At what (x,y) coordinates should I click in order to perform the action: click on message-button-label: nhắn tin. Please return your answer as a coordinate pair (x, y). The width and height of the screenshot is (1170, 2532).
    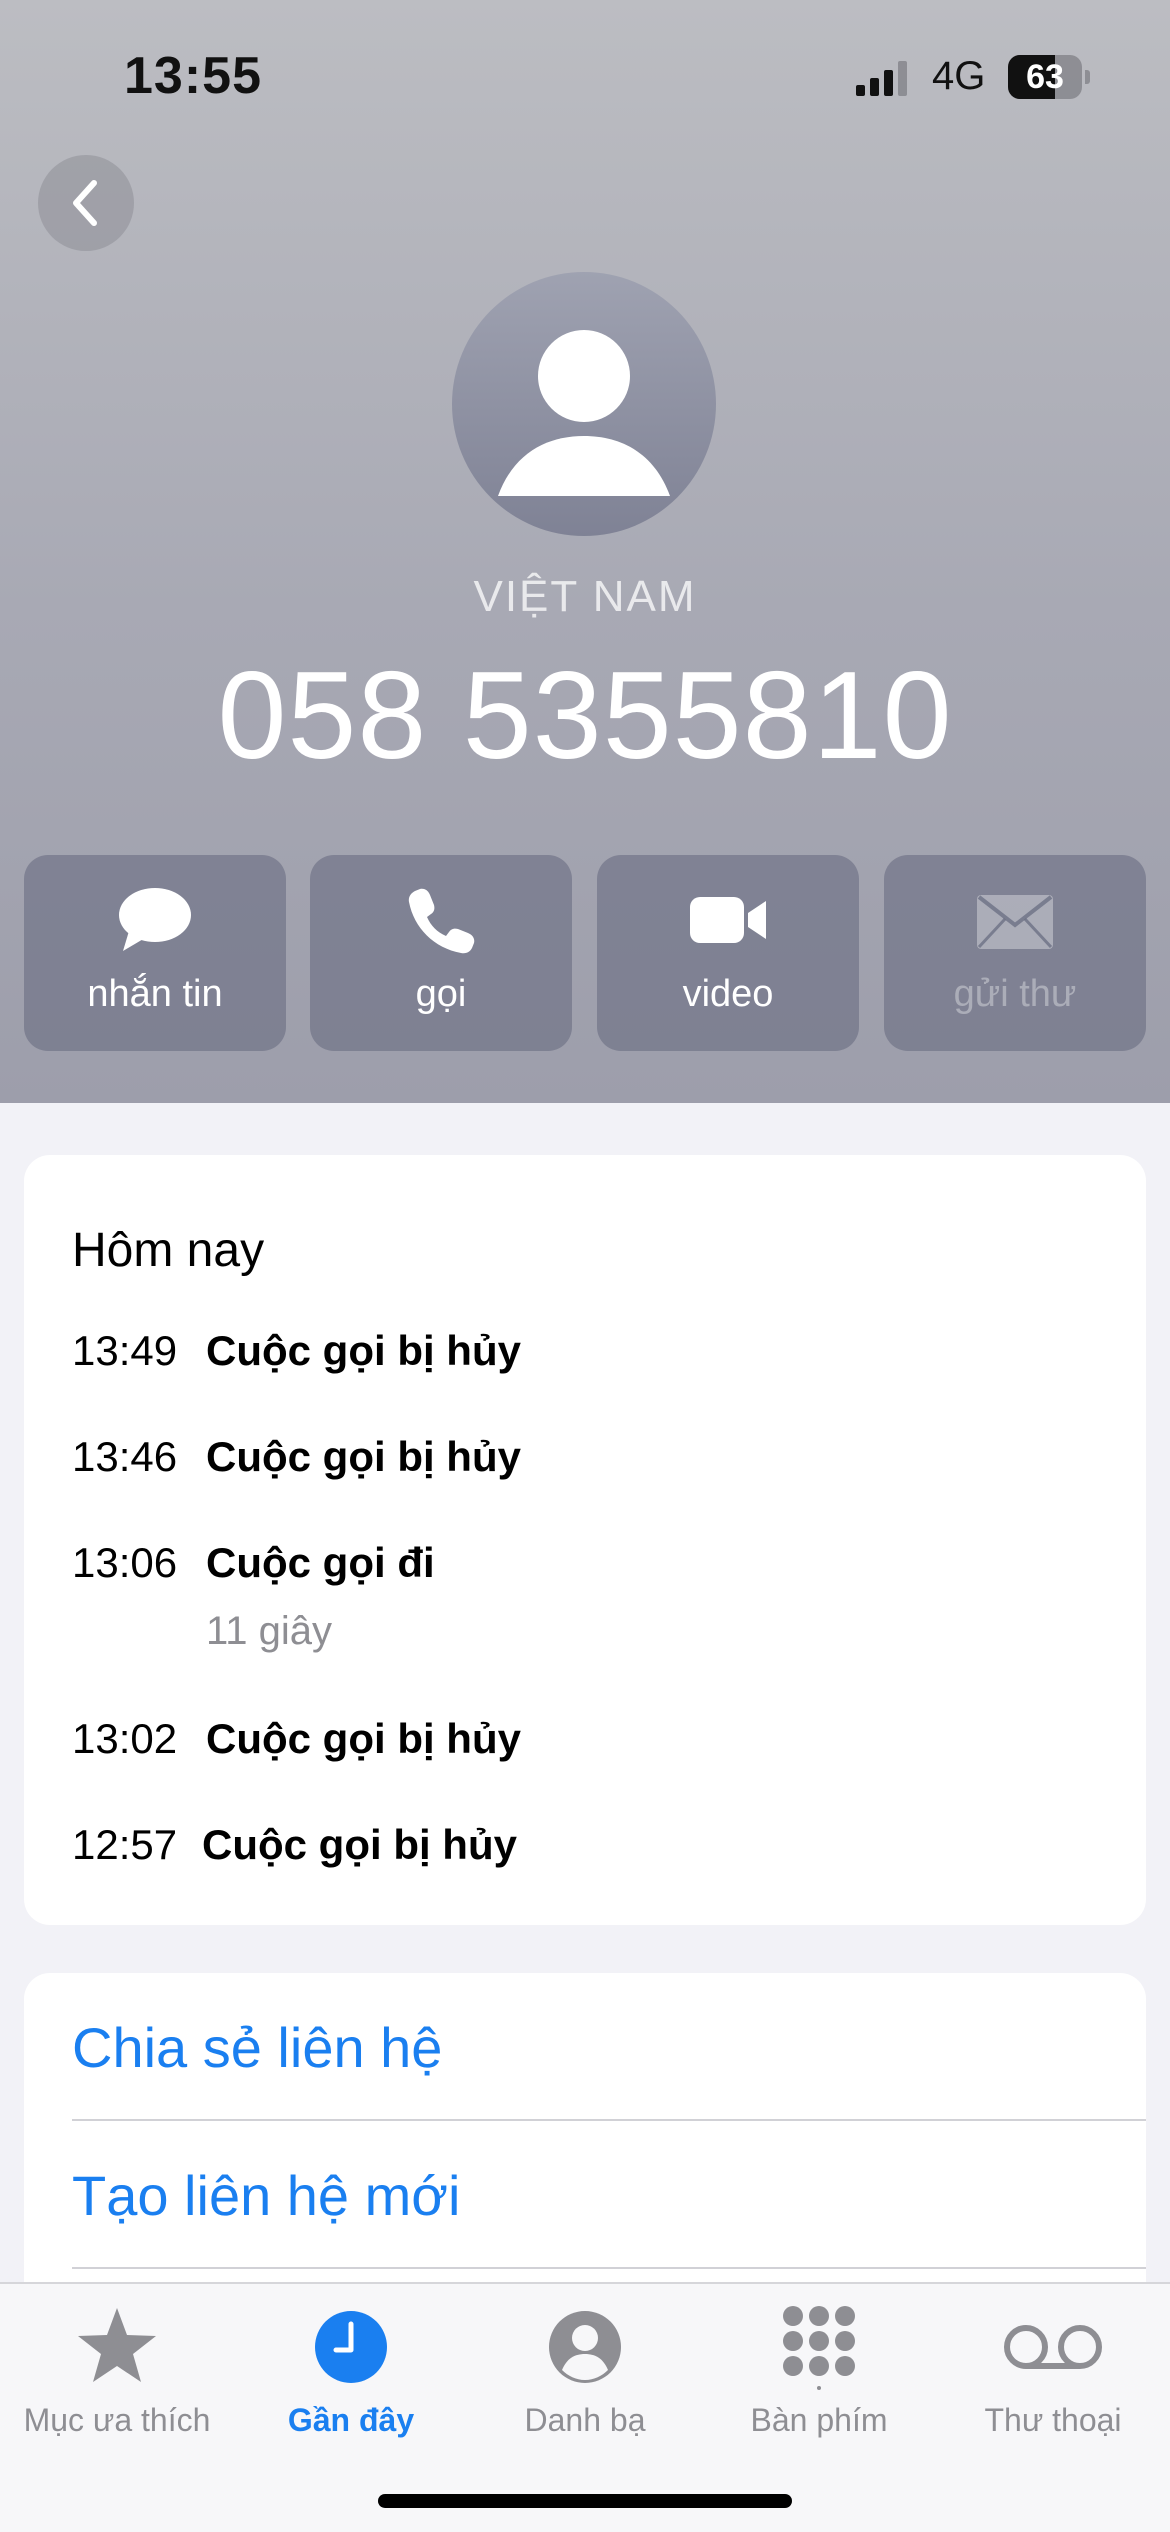
    Looking at the image, I should click on (155, 994).